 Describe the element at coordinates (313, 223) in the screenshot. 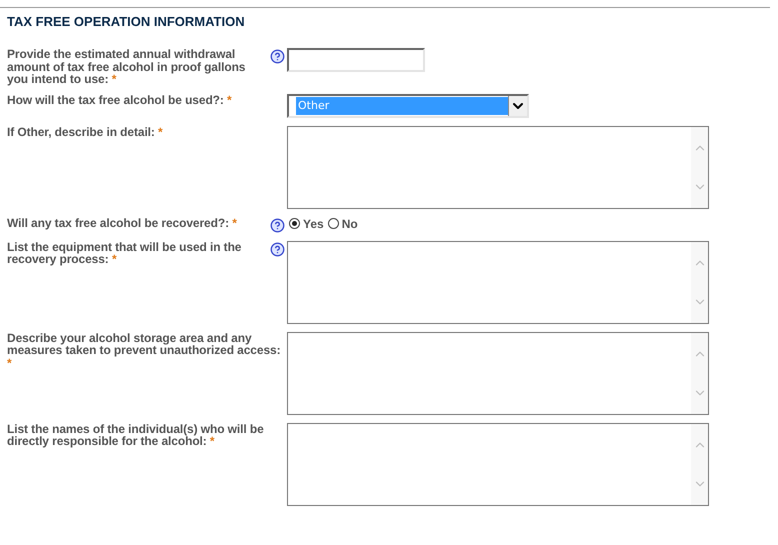

I see `radio-label: Yes` at that location.